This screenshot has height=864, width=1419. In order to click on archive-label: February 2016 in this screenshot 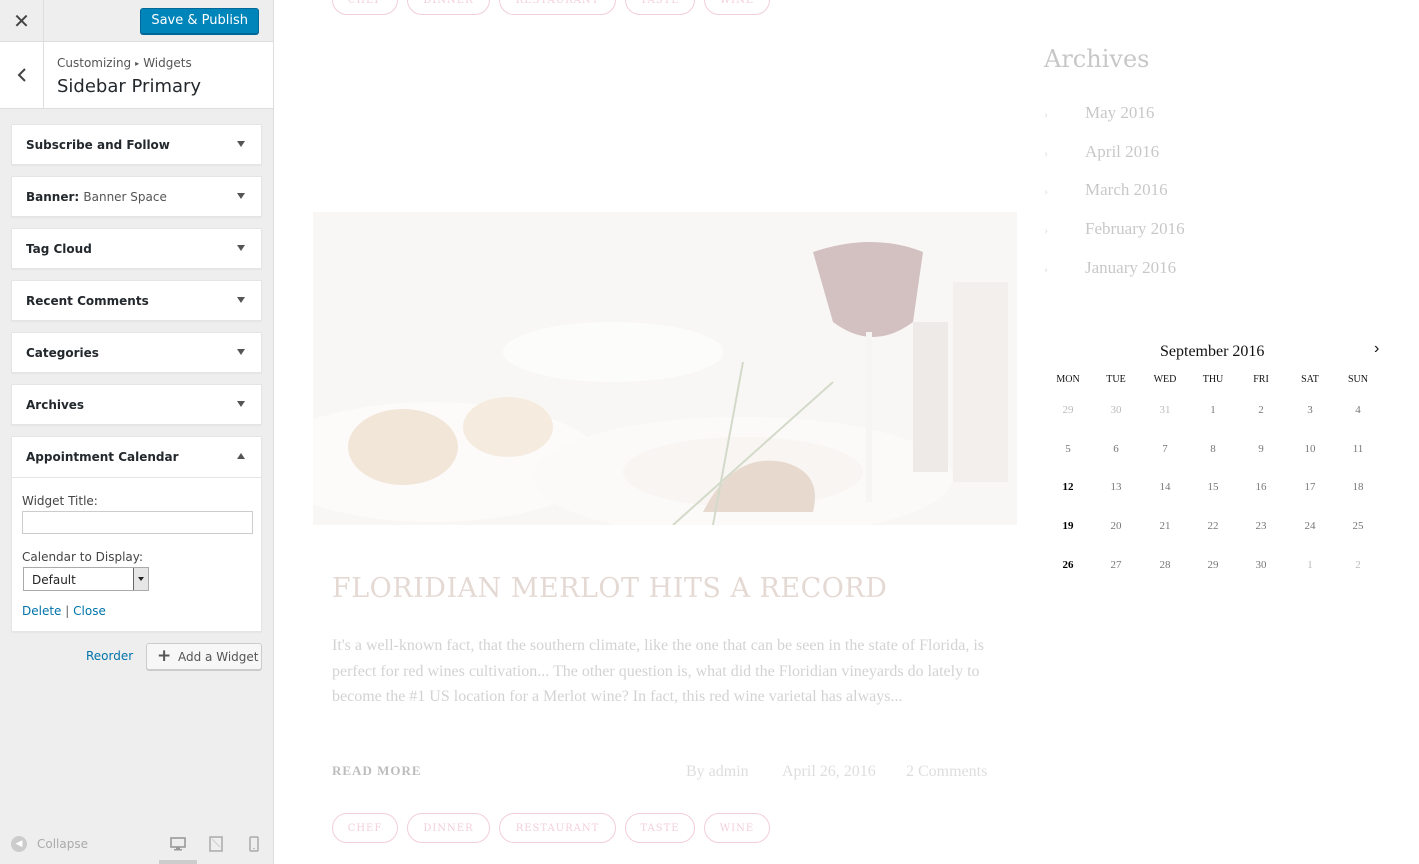, I will do `click(1135, 229)`.